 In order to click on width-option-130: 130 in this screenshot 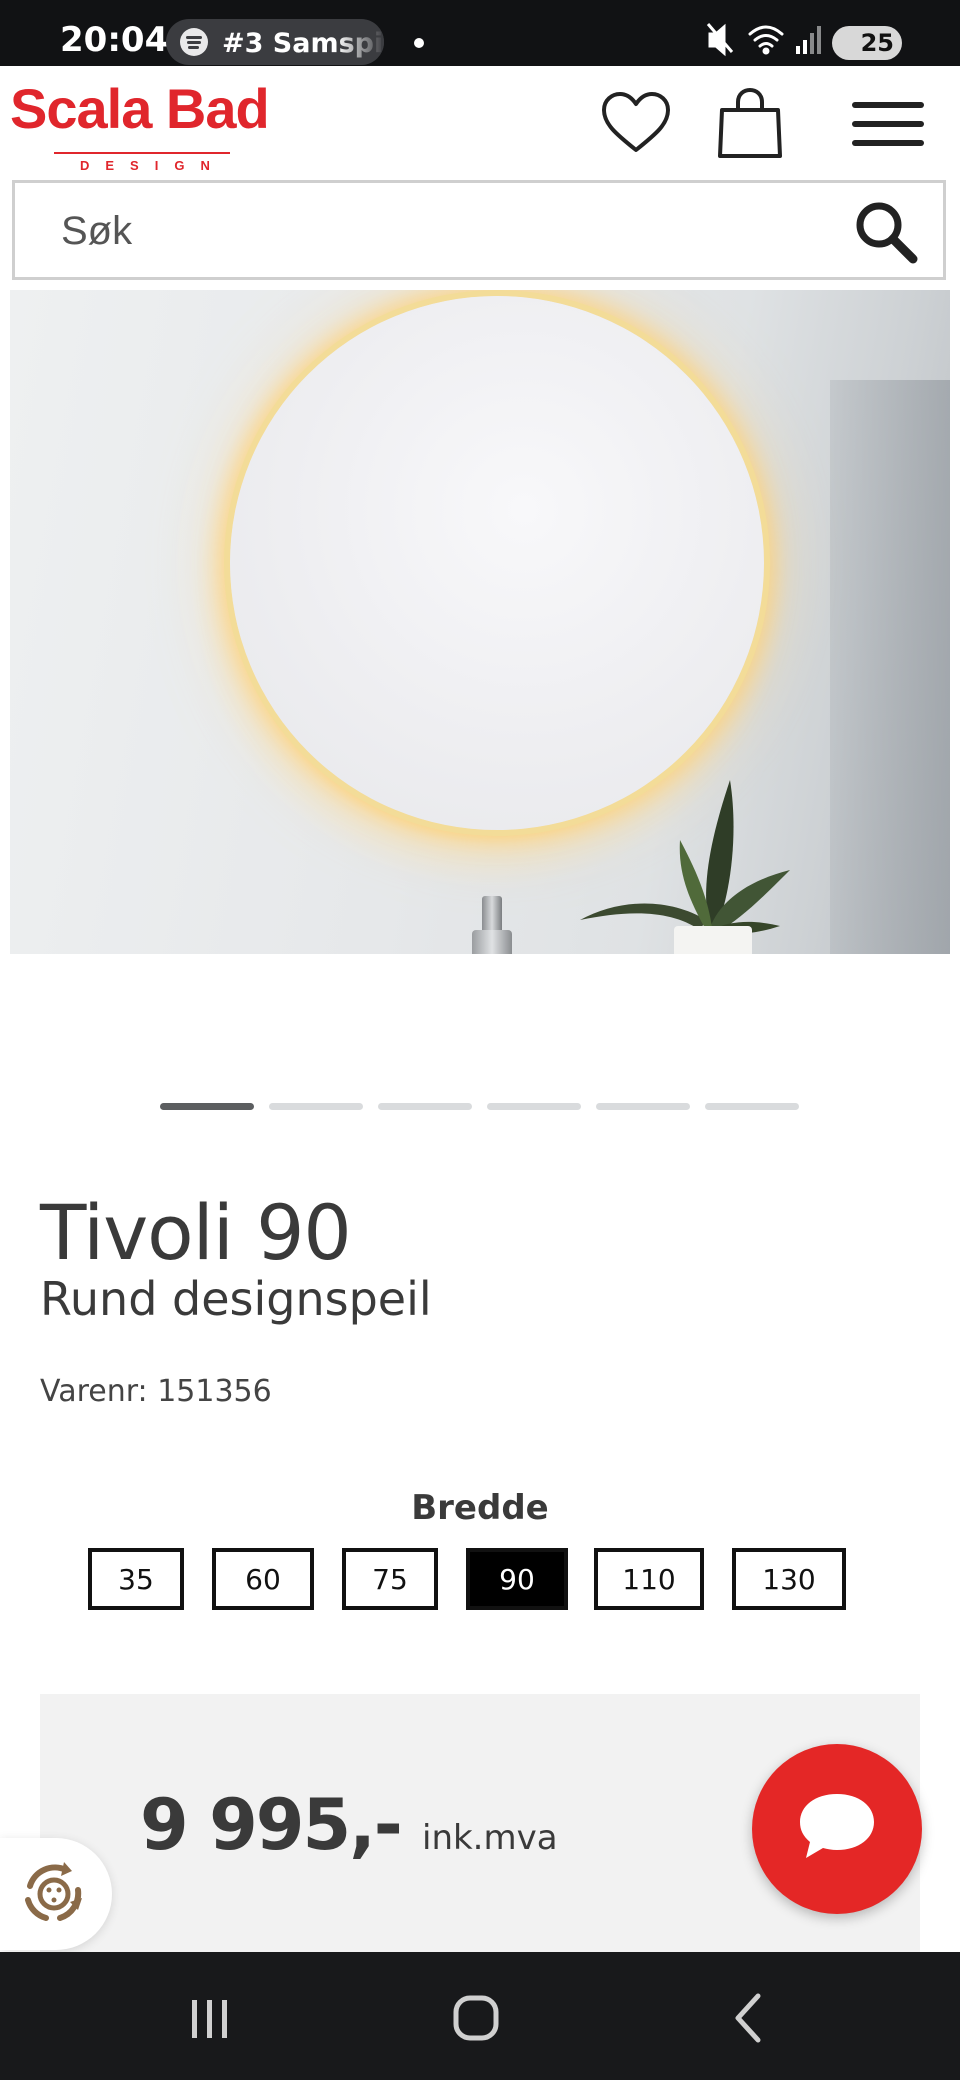, I will do `click(789, 1579)`.